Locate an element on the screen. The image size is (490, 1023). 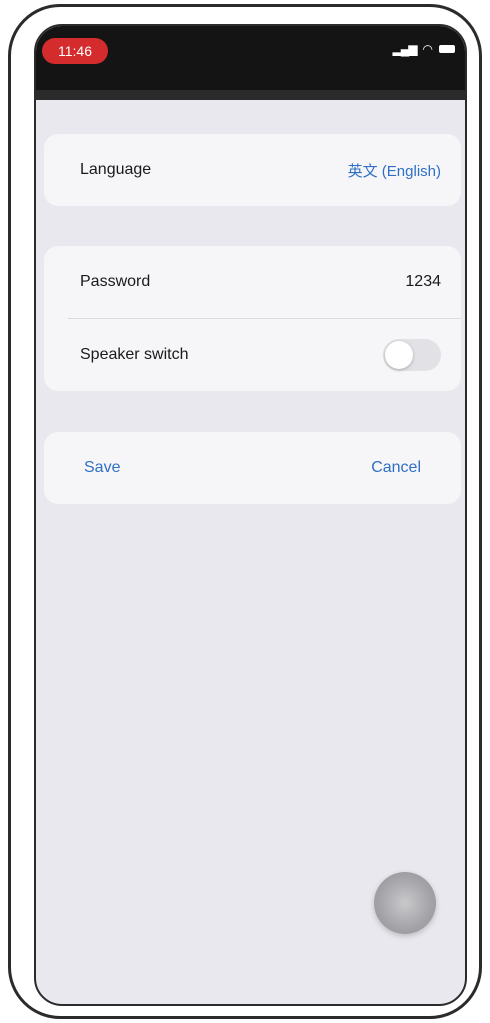
language-card: Language 英文 (English) is located at coordinates (252, 170).